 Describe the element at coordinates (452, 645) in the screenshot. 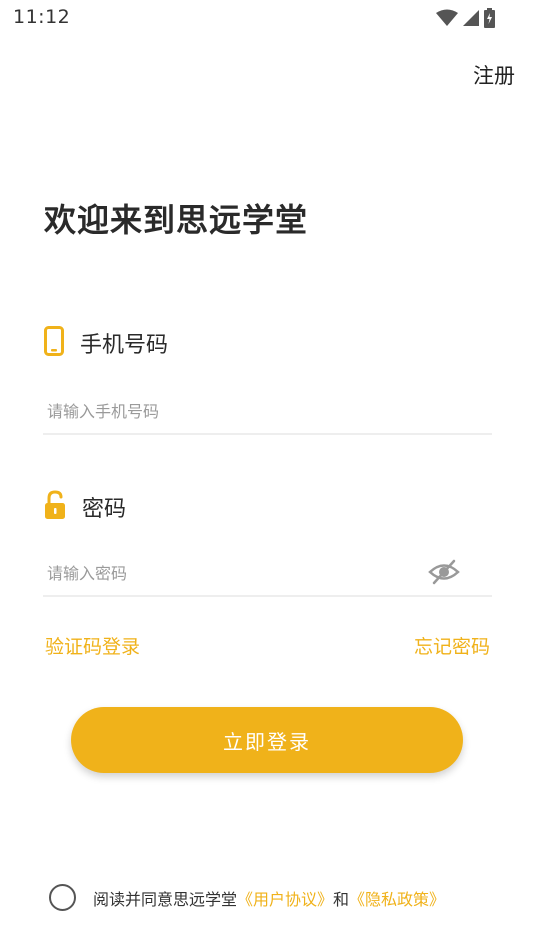

I see `forgot-password-link: 忘记密码` at that location.